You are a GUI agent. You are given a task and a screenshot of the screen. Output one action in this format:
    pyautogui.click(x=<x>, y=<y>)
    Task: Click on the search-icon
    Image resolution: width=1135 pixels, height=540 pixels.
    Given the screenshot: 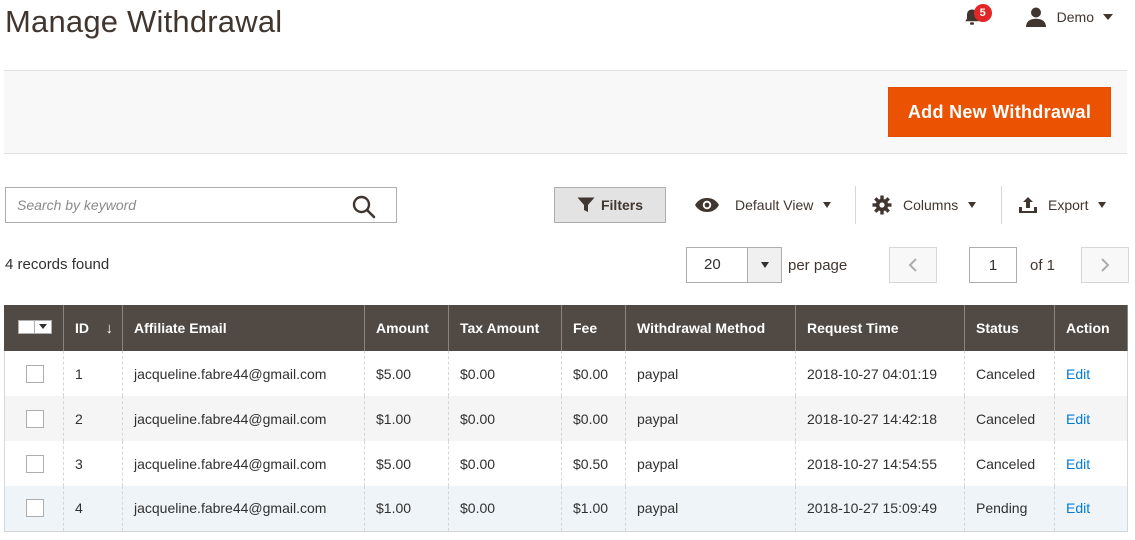 What is the action you would take?
    pyautogui.click(x=364, y=208)
    